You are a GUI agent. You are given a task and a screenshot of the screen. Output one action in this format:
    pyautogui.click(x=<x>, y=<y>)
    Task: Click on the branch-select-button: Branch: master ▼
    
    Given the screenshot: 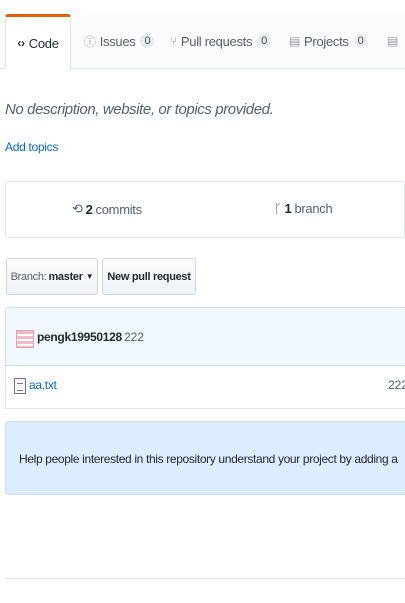 What is the action you would take?
    pyautogui.click(x=52, y=276)
    